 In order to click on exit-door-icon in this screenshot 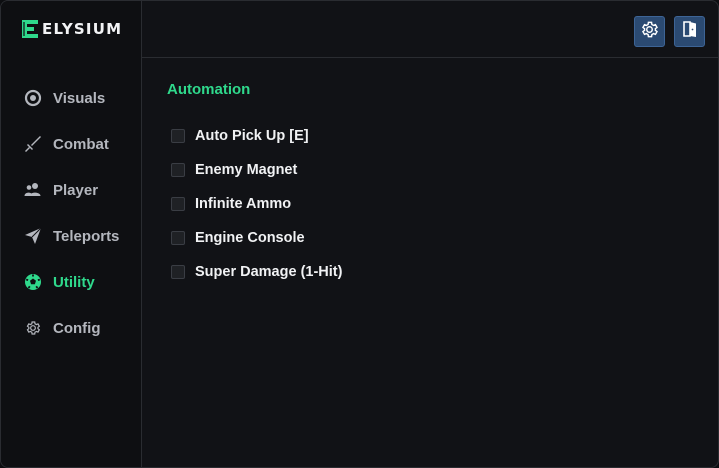, I will do `click(690, 31)`.